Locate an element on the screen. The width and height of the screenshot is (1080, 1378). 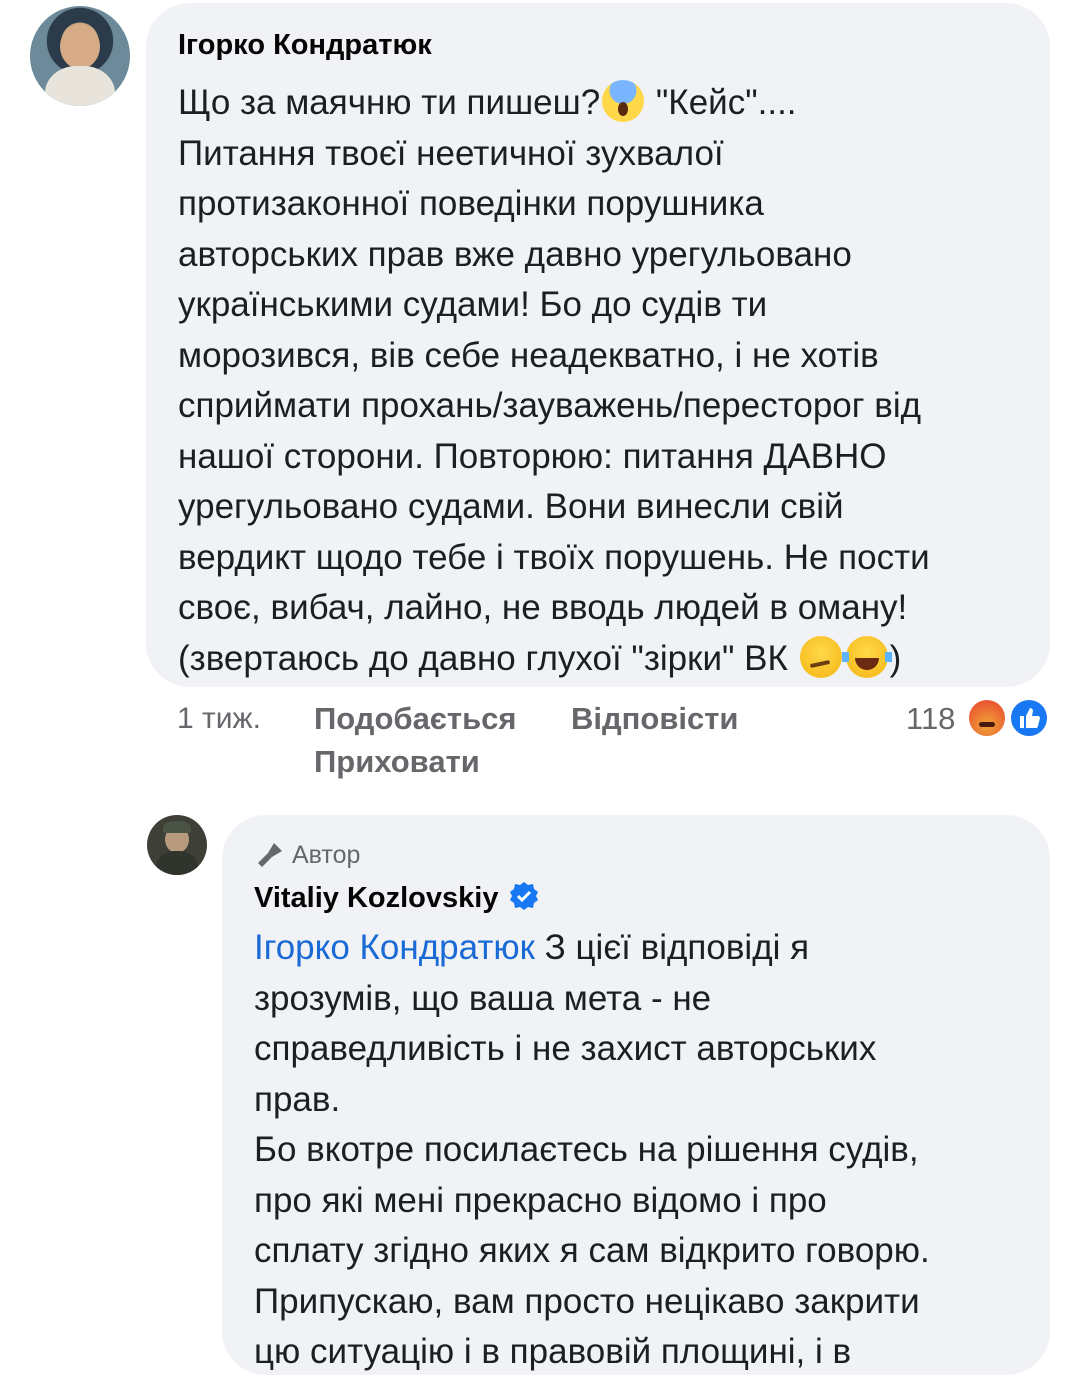
reaction-count: 118 is located at coordinates (930, 719).